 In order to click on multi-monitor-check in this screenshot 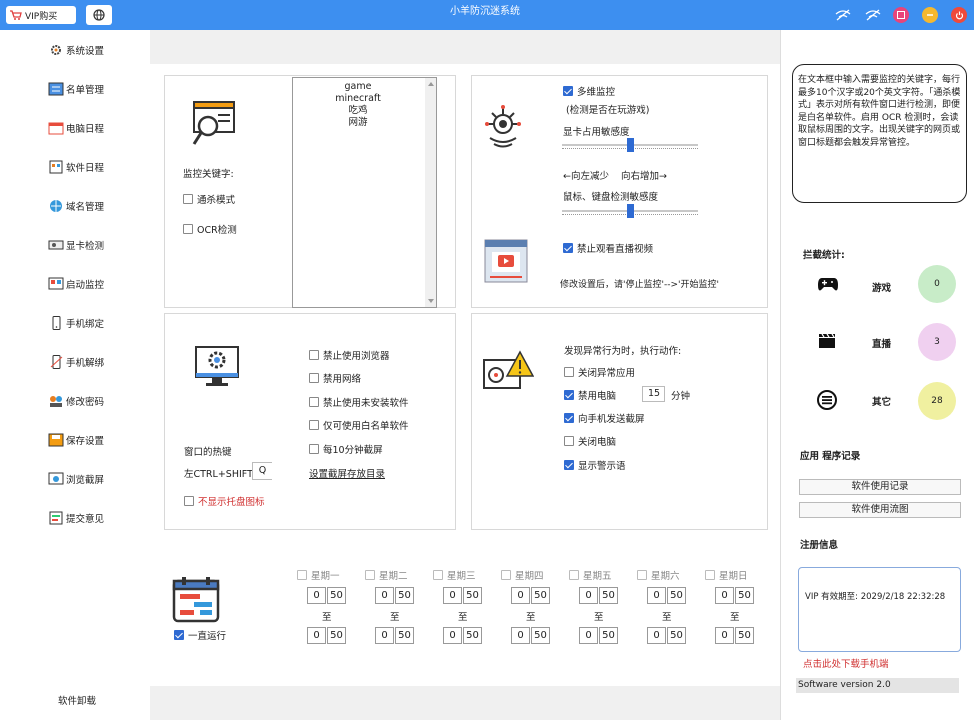, I will do `click(568, 91)`.